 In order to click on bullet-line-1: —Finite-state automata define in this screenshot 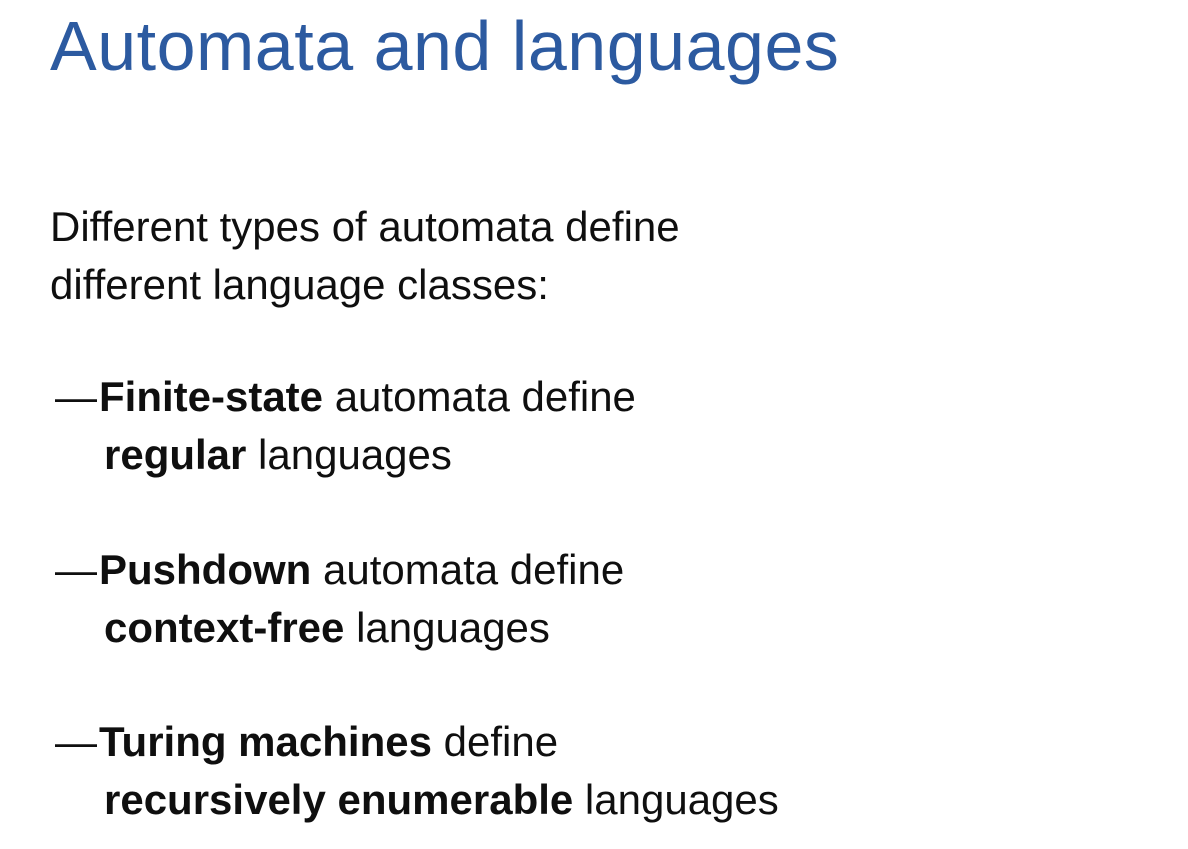, I will do `click(345, 397)`.